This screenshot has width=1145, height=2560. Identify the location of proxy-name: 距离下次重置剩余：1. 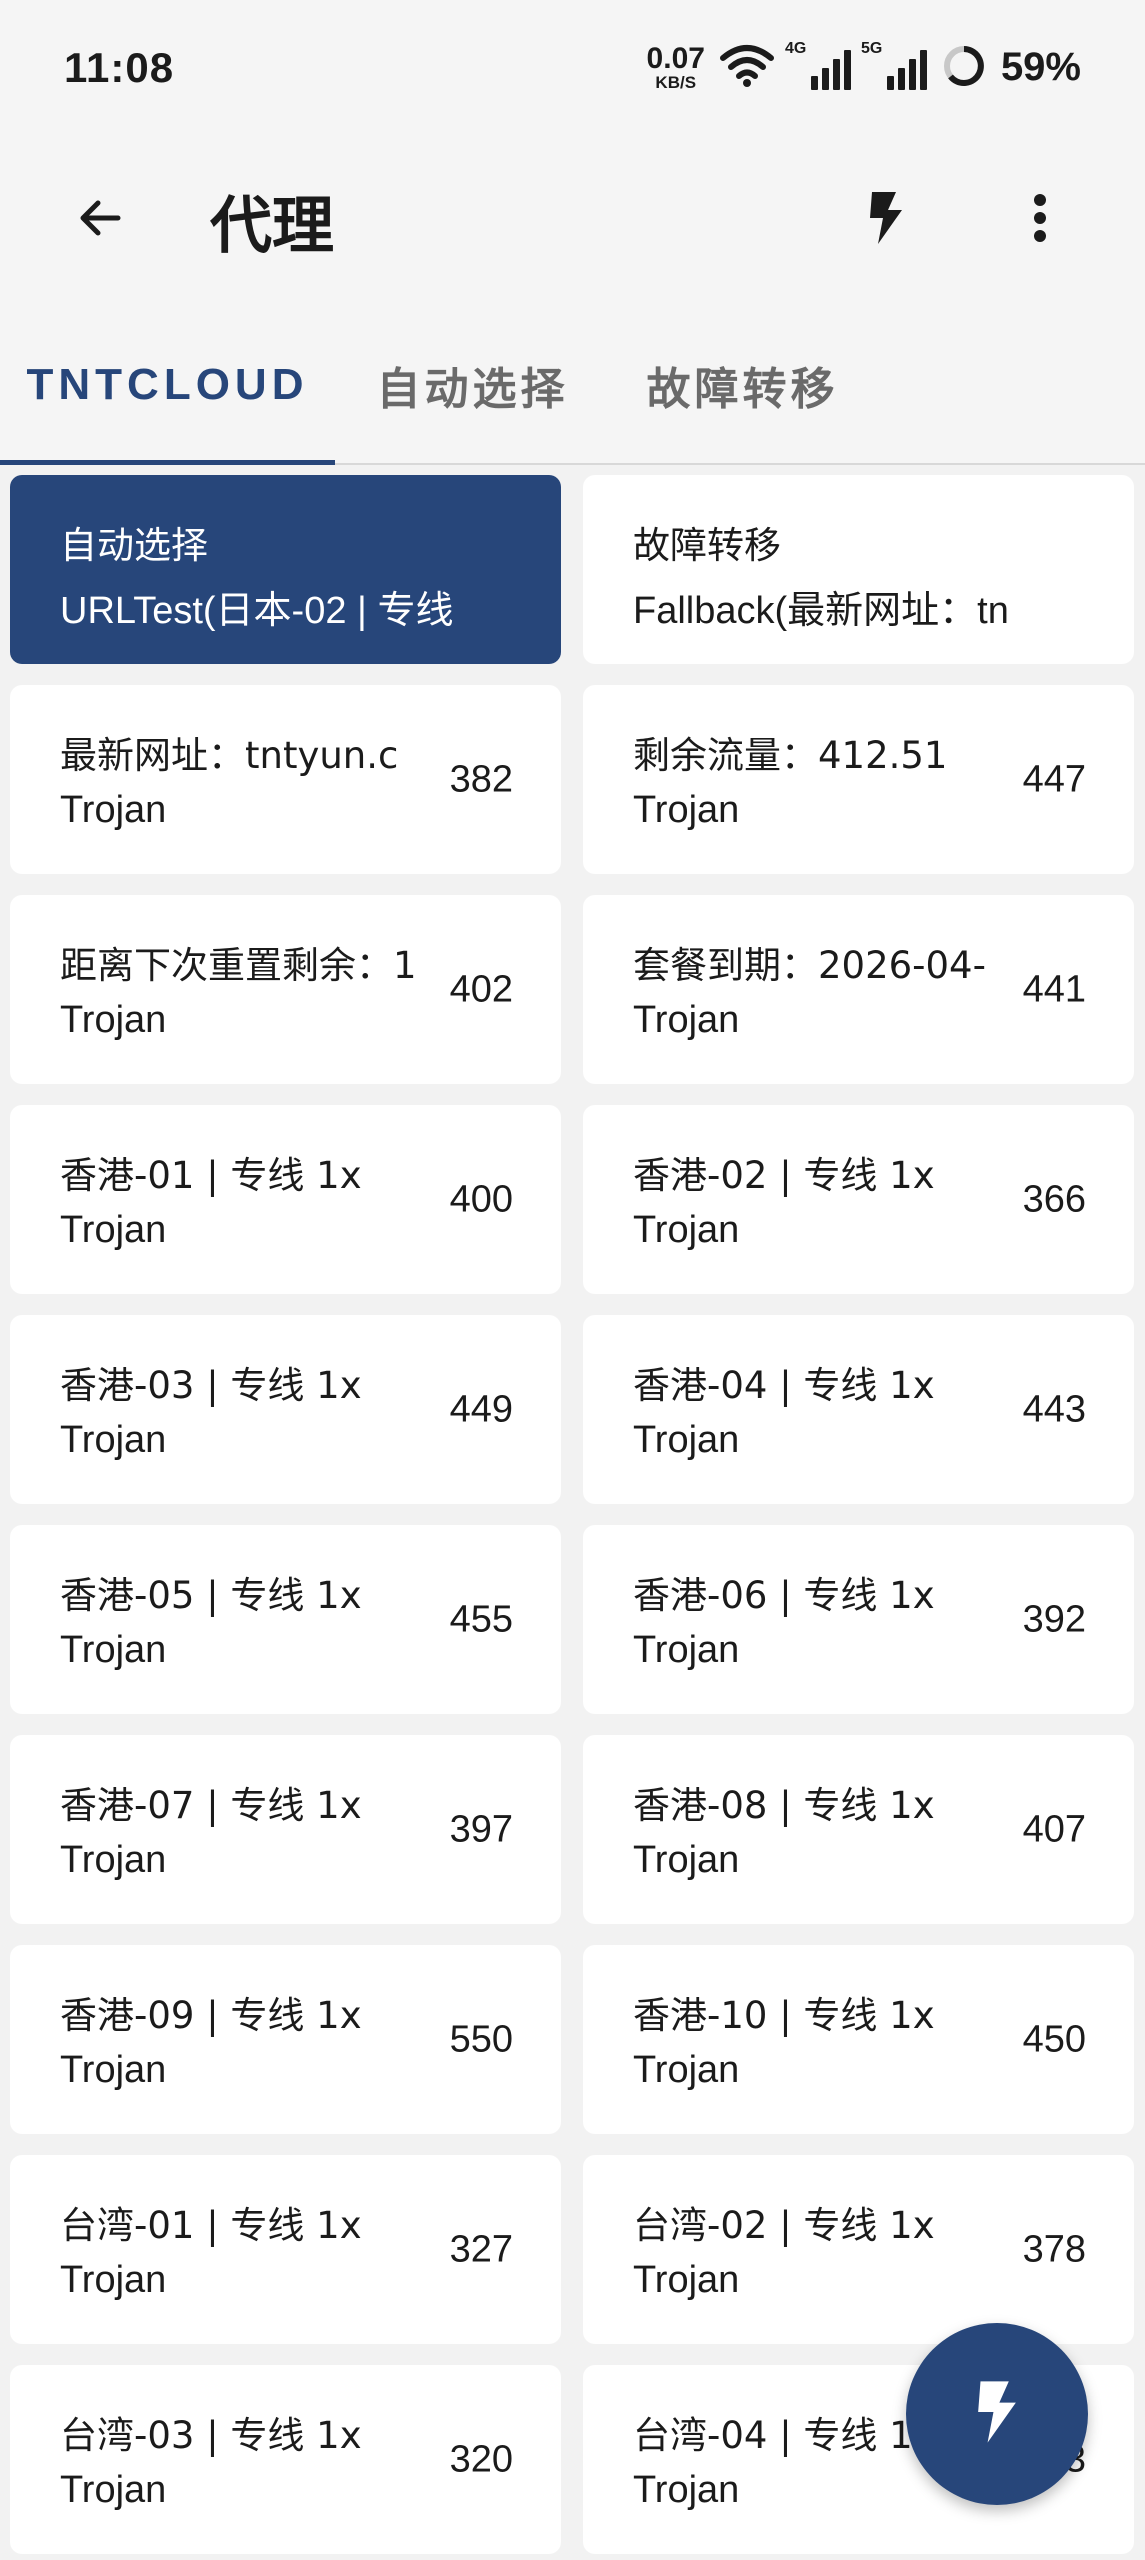
(238, 965).